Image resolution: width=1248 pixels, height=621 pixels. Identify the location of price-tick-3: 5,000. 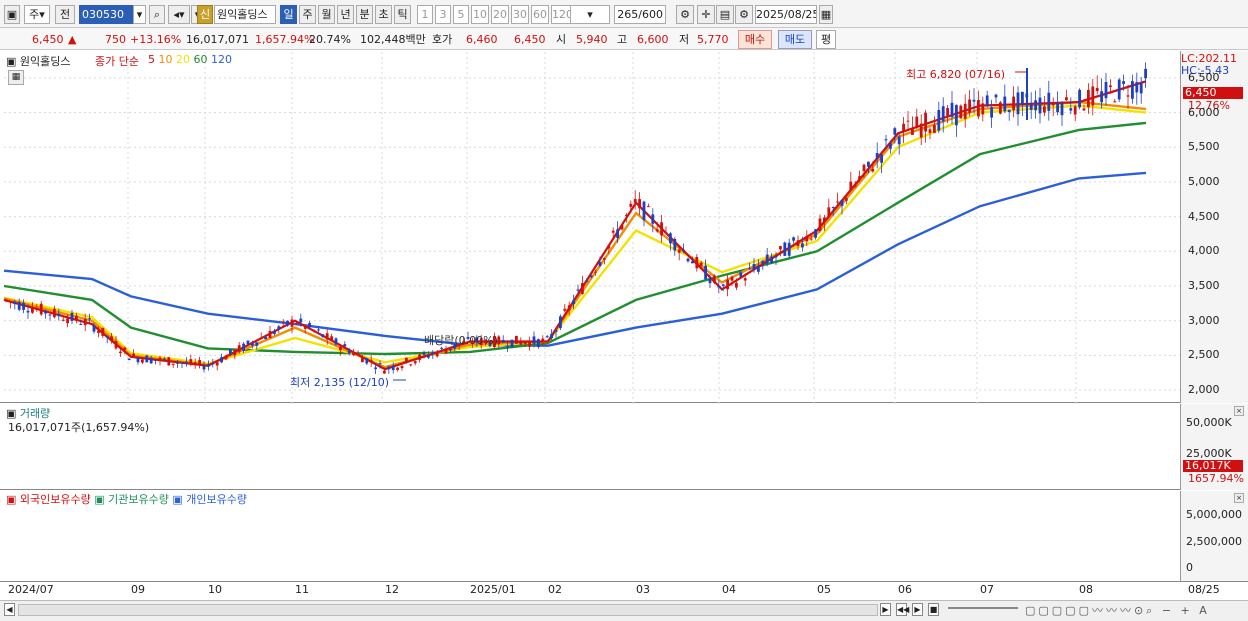
(1204, 181).